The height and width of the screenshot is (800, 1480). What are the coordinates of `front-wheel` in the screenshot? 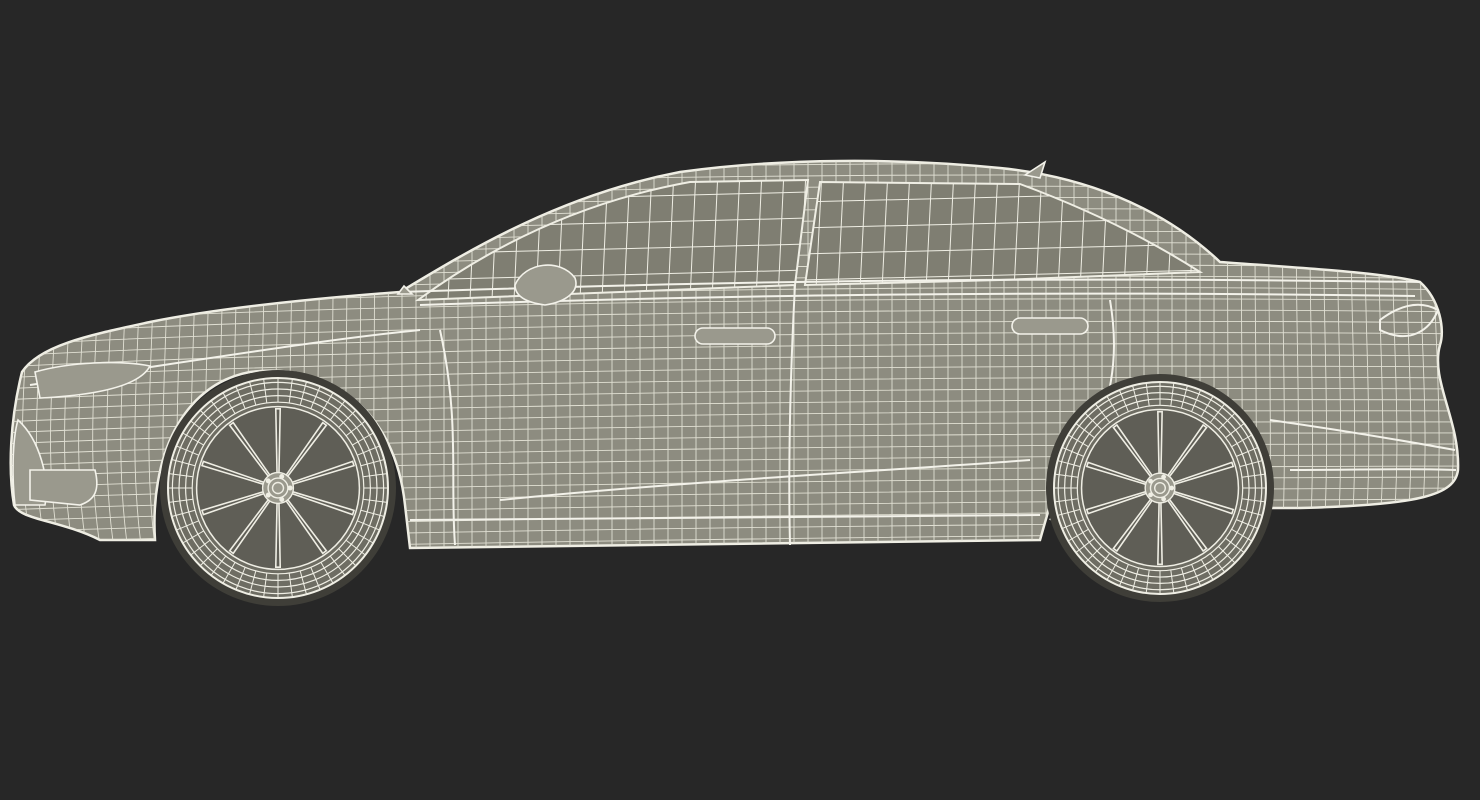 It's located at (278, 488).